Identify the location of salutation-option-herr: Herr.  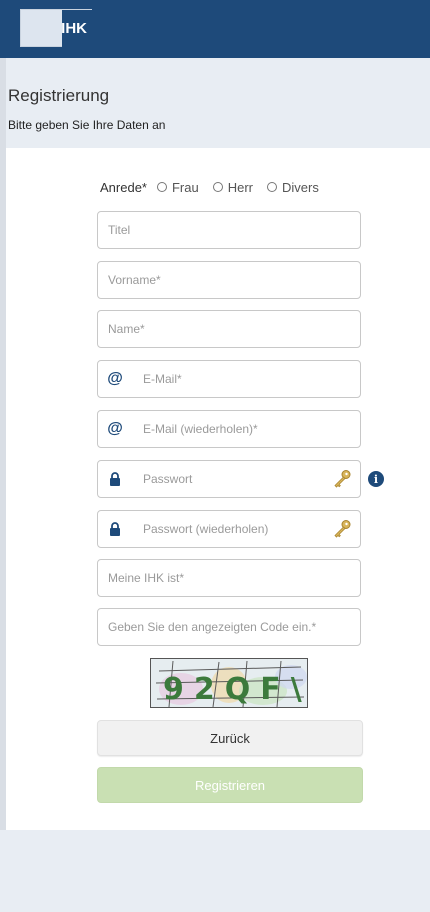
(232, 187).